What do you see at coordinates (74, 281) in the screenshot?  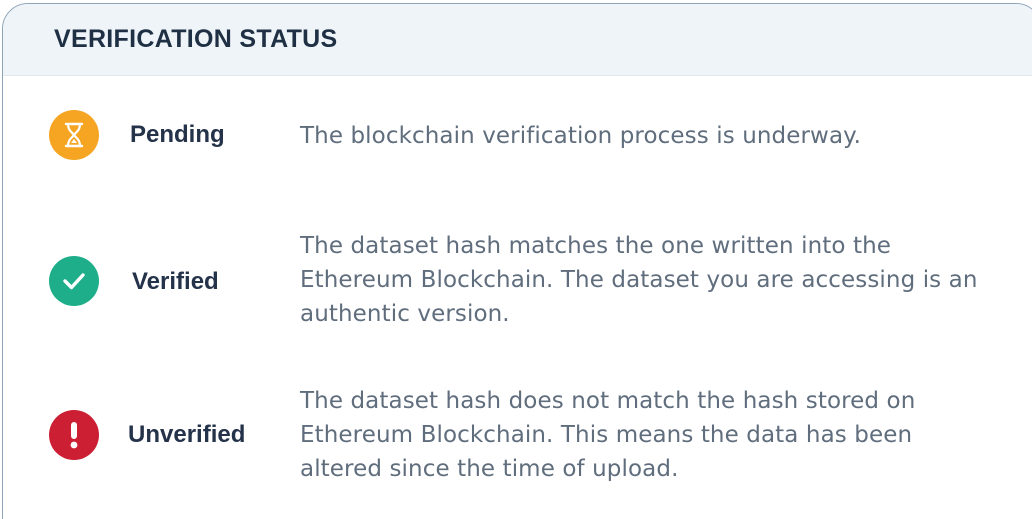 I see `checkmark-icon` at bounding box center [74, 281].